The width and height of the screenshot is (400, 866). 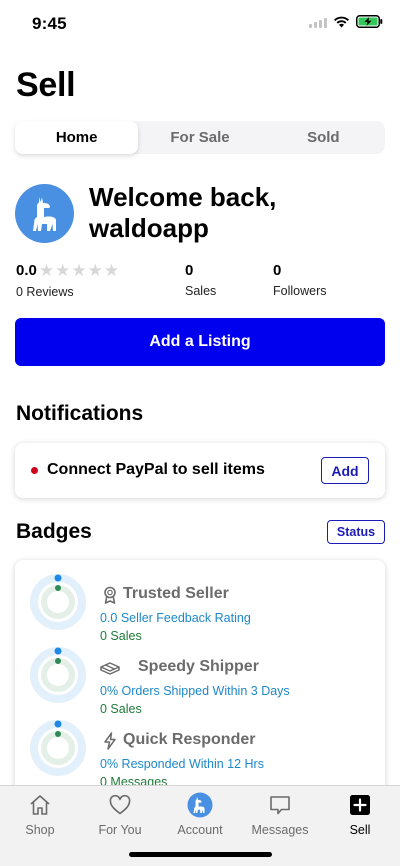 I want to click on tab-shop: Shop, so click(x=40, y=814).